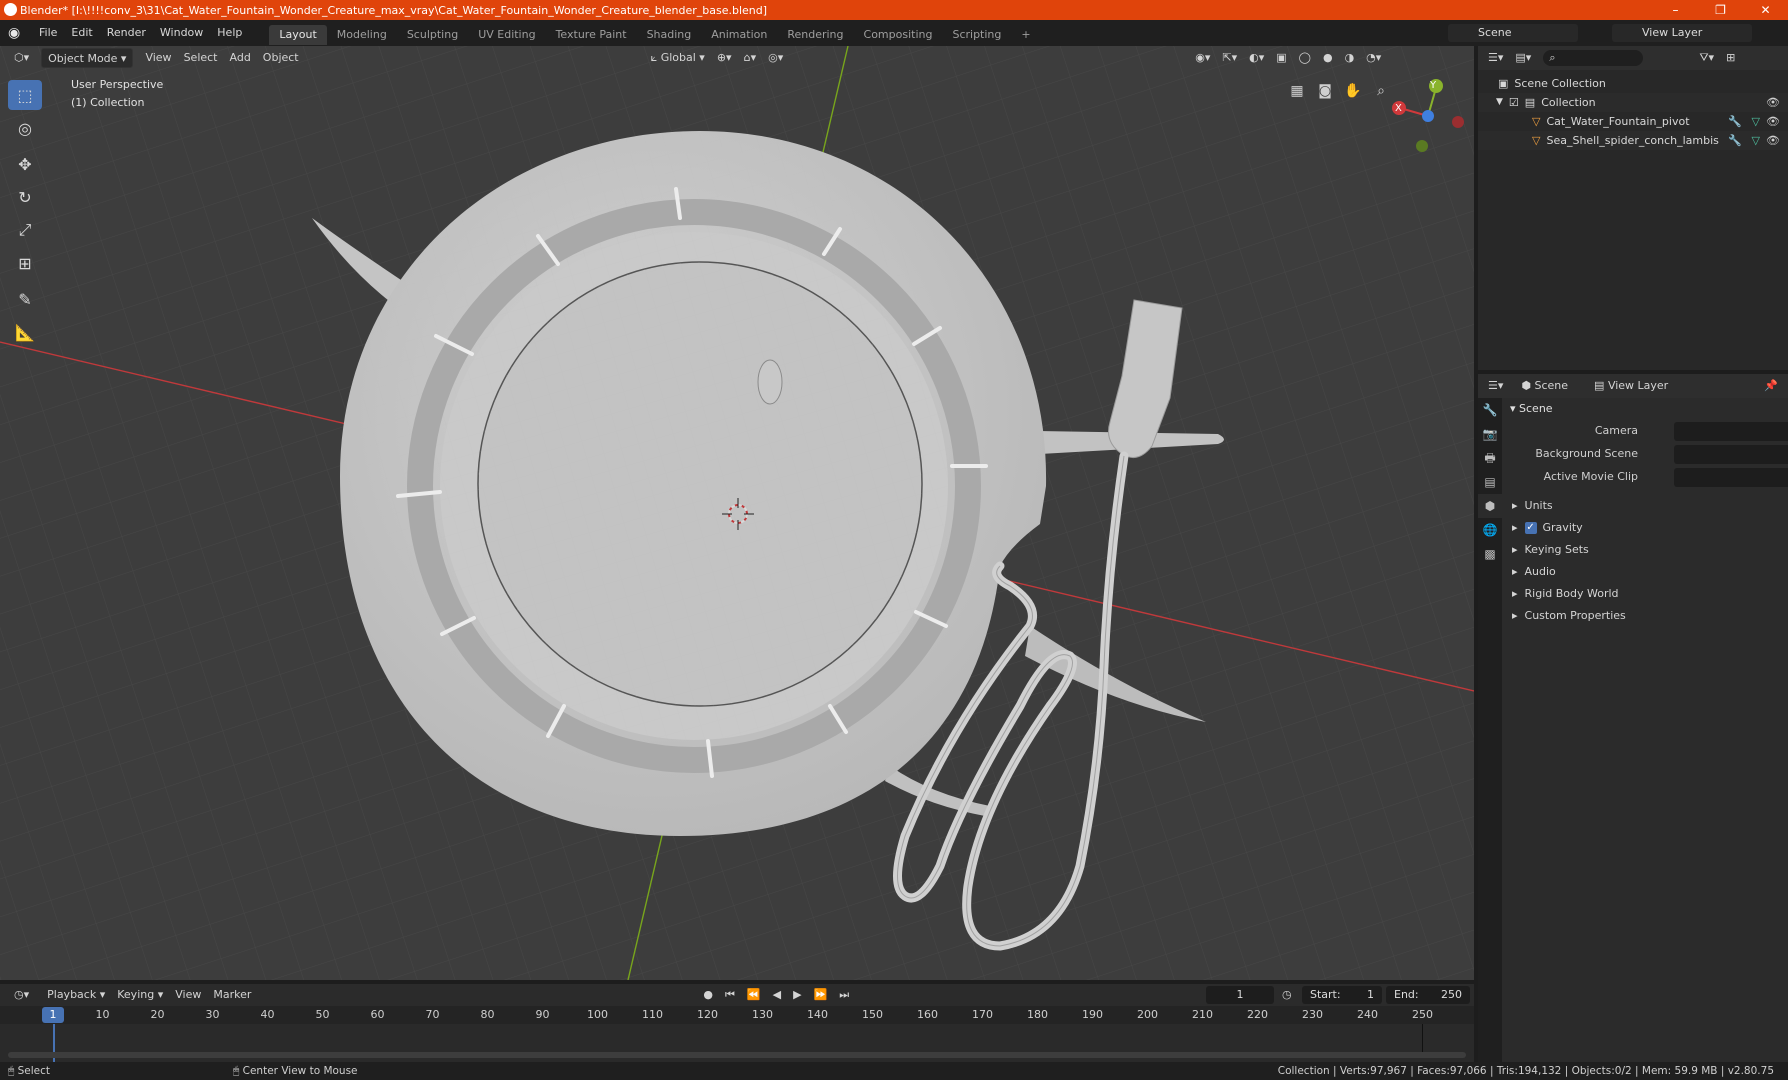 This screenshot has height=1080, width=1788. Describe the element at coordinates (1514, 102) in the screenshot. I see `collection-checkbox-icon: ☑` at that location.